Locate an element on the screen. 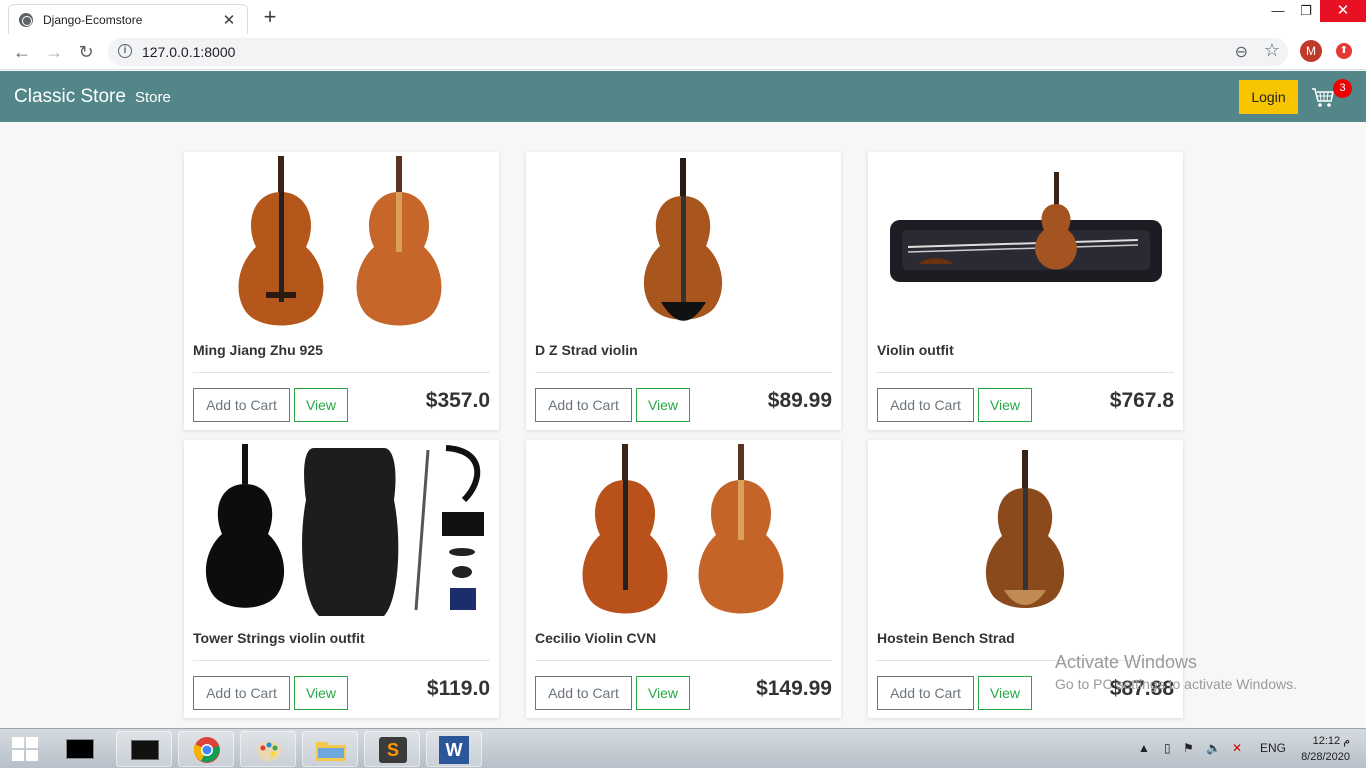 Image resolution: width=1366 pixels, height=768 pixels. taskbar-explorer-app is located at coordinates (330, 749).